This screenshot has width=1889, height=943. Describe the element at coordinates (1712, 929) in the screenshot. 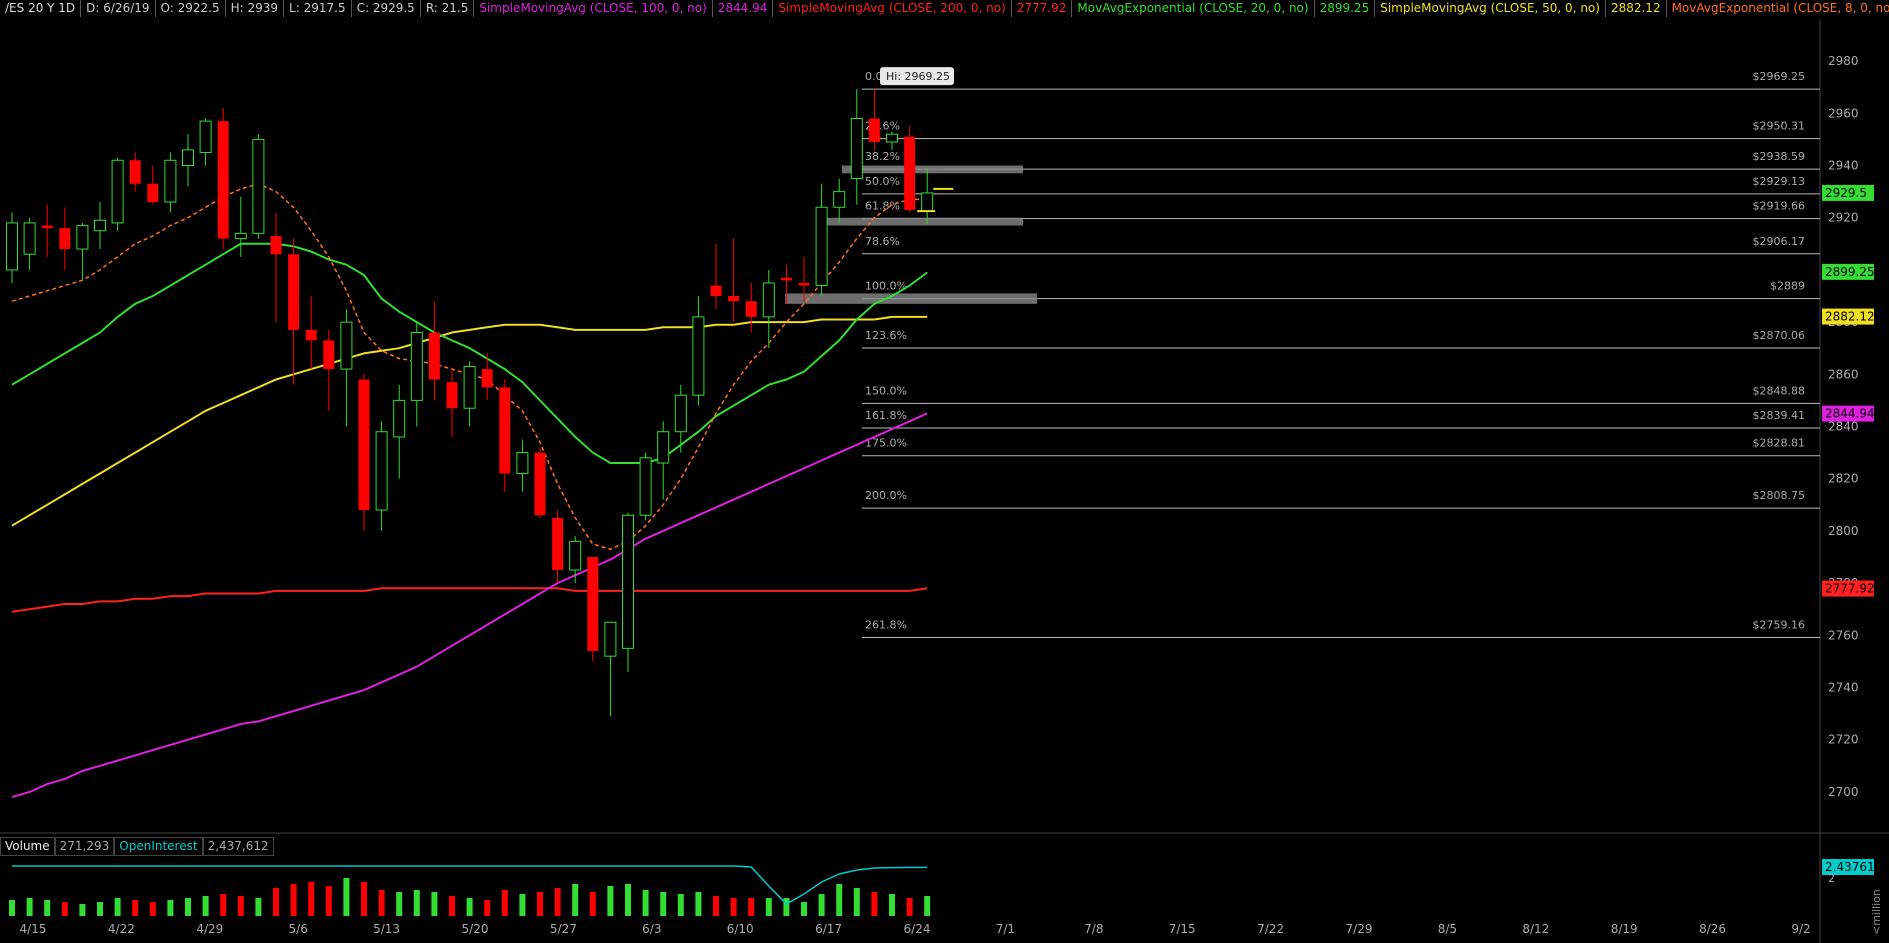

I see `x-tick-label: 8/26` at that location.